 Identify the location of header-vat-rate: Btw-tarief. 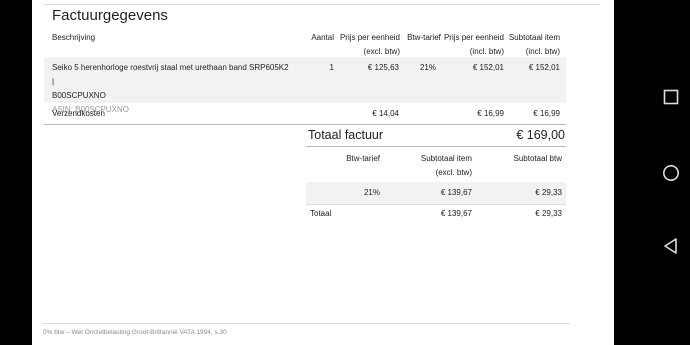
(424, 37).